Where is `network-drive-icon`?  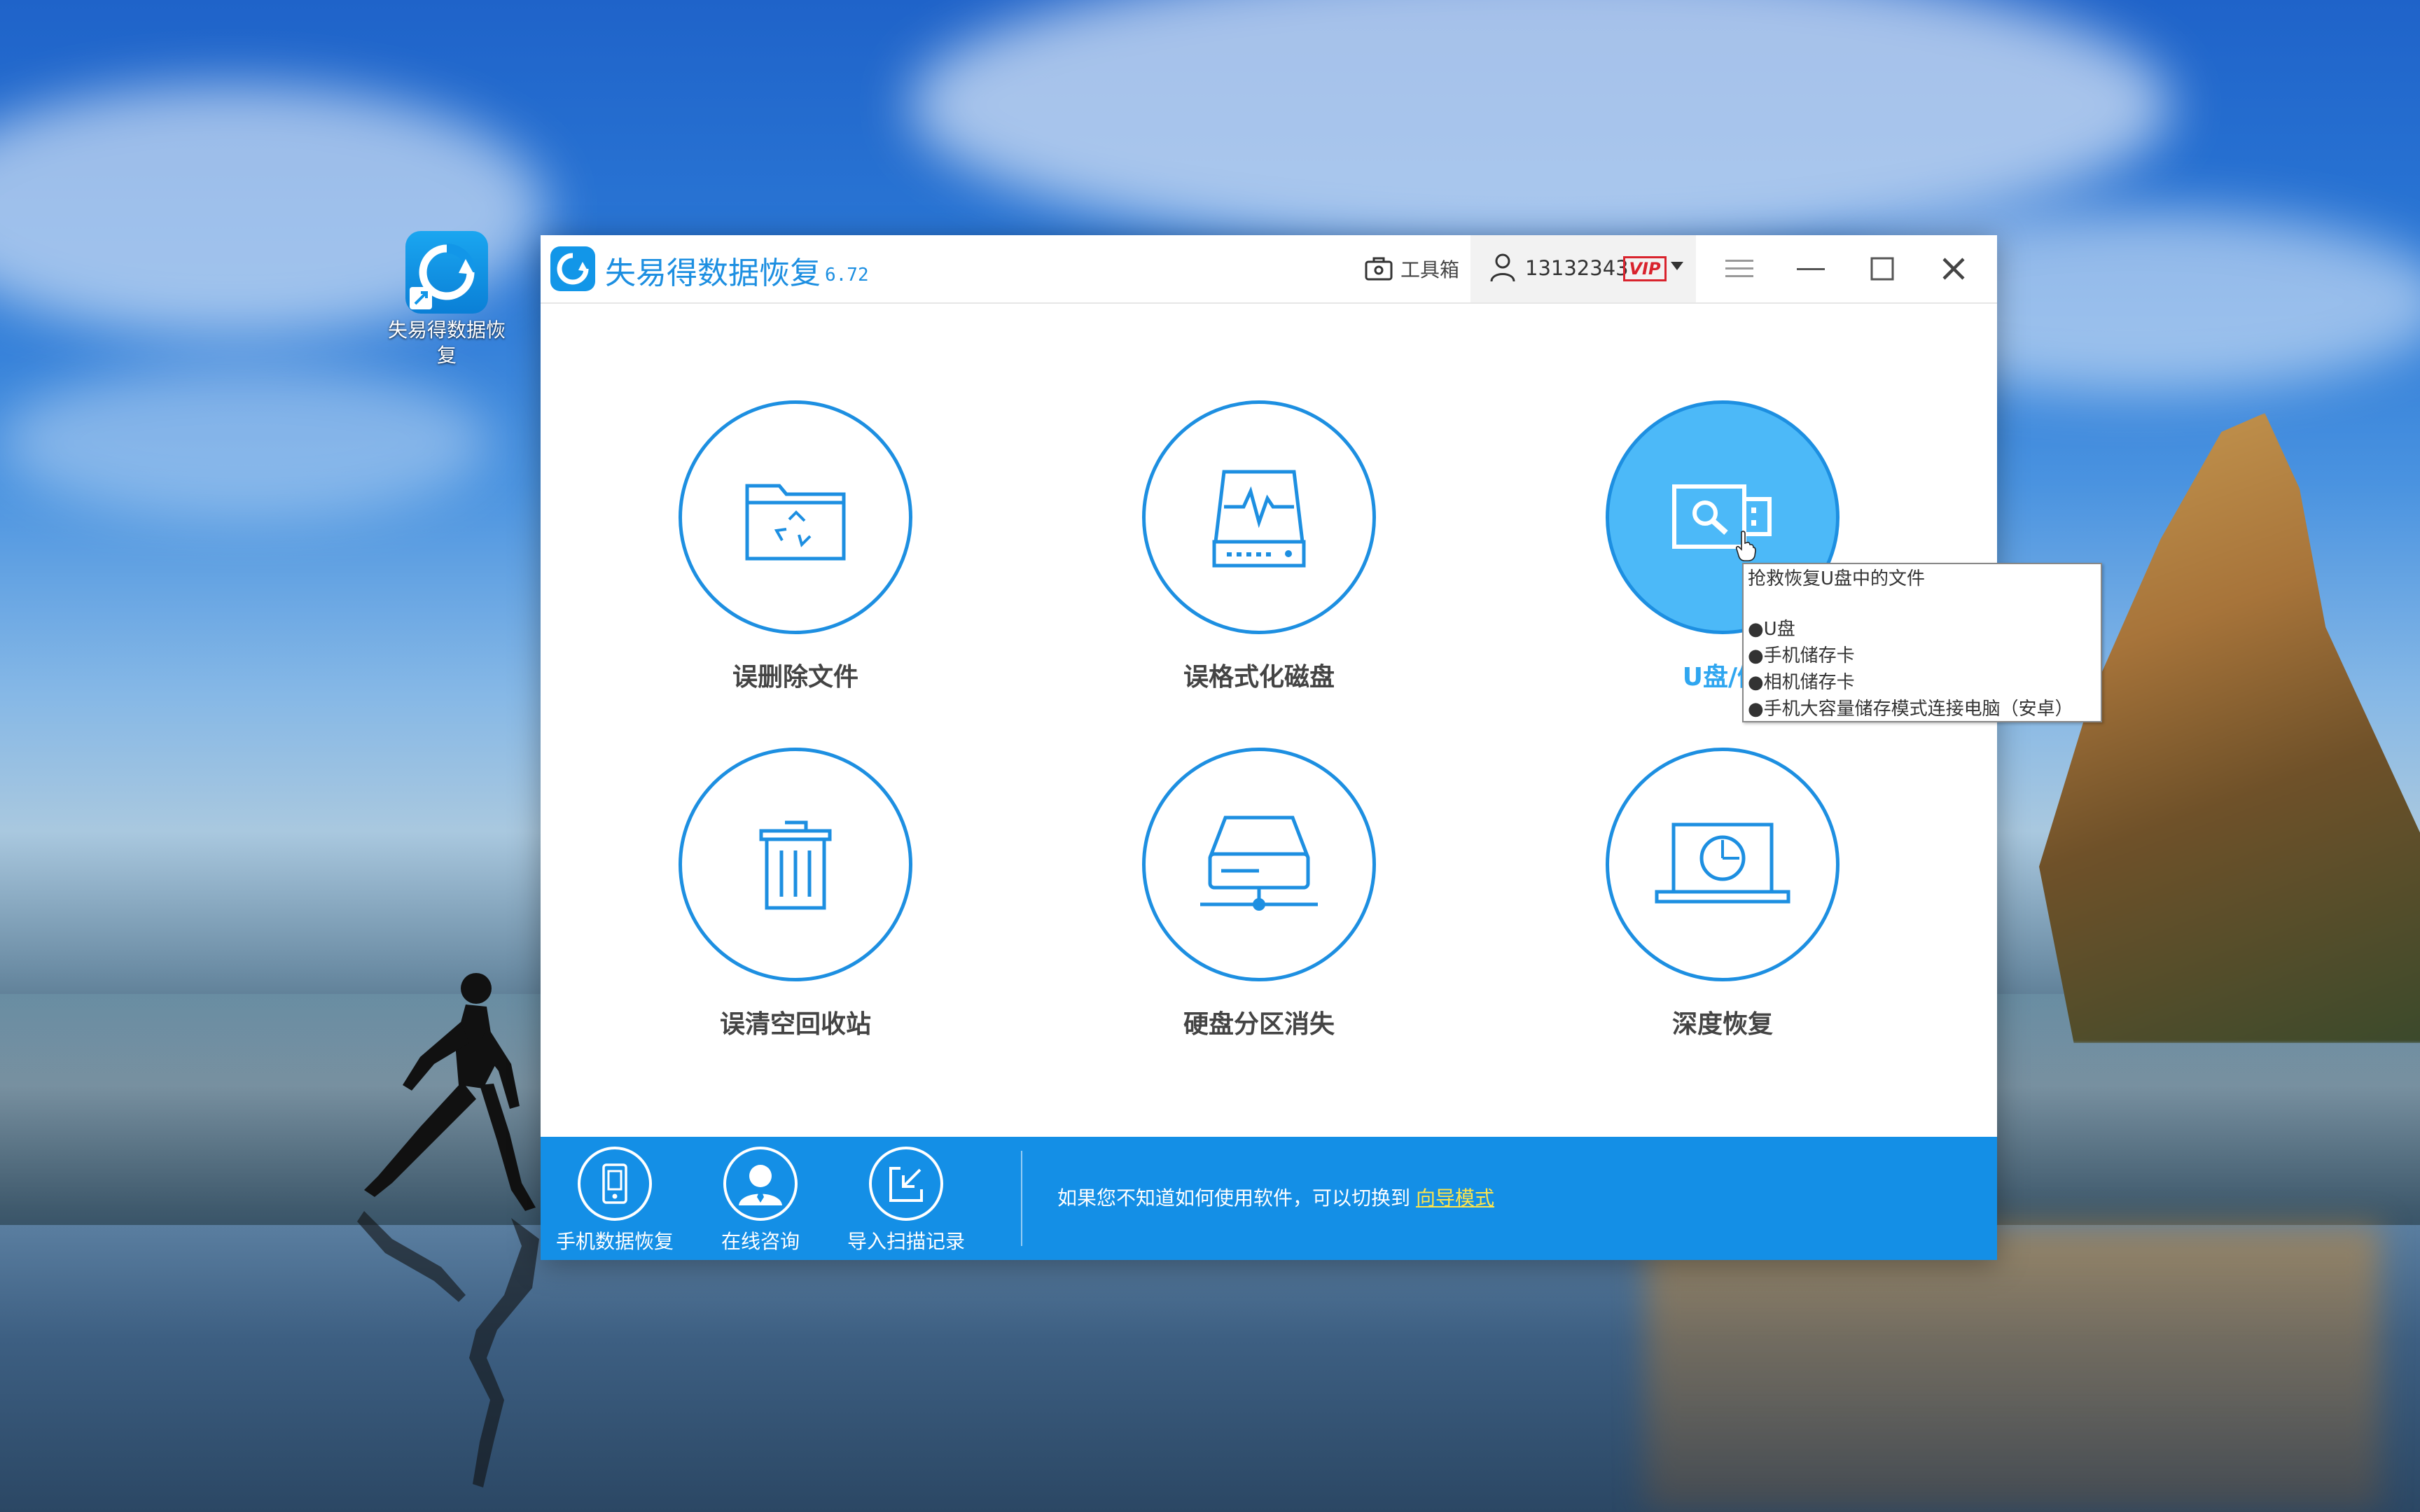
network-drive-icon is located at coordinates (1259, 863).